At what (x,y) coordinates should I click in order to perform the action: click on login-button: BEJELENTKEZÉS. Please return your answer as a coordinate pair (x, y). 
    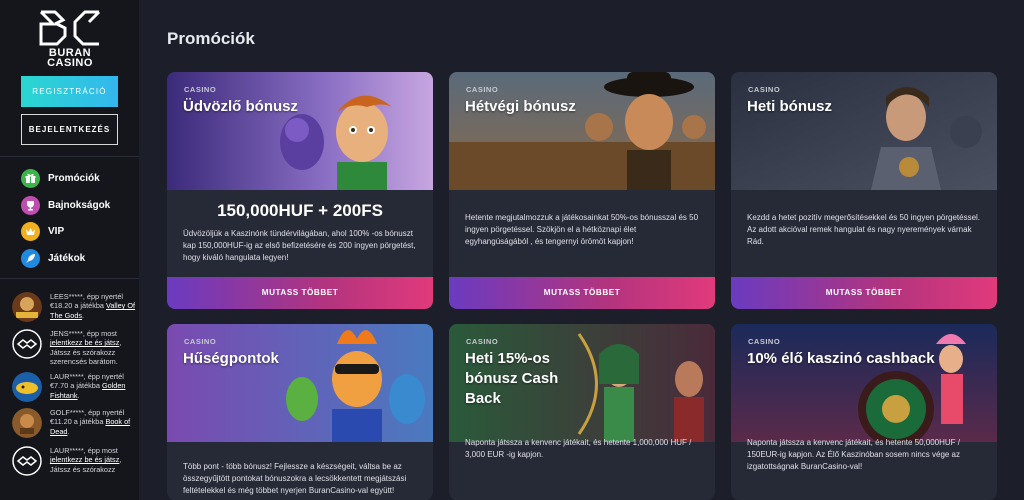
    Looking at the image, I should click on (69, 129).